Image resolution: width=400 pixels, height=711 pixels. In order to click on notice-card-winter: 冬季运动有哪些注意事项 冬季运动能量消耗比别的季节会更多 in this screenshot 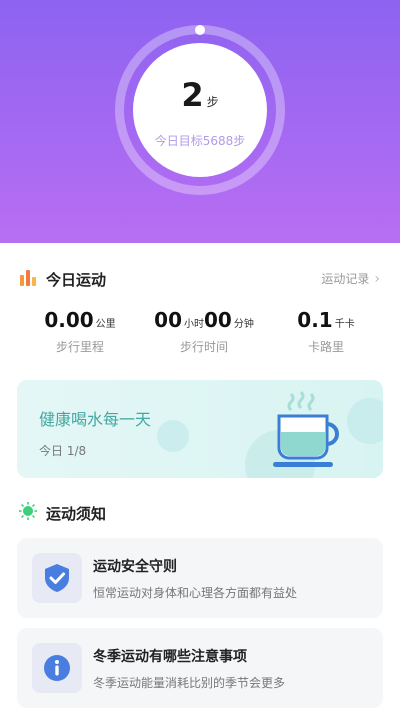, I will do `click(200, 668)`.